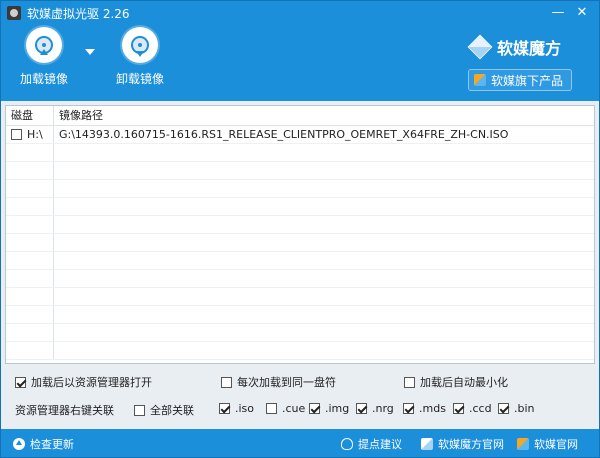  I want to click on ext-bin-option: .bin, so click(516, 408).